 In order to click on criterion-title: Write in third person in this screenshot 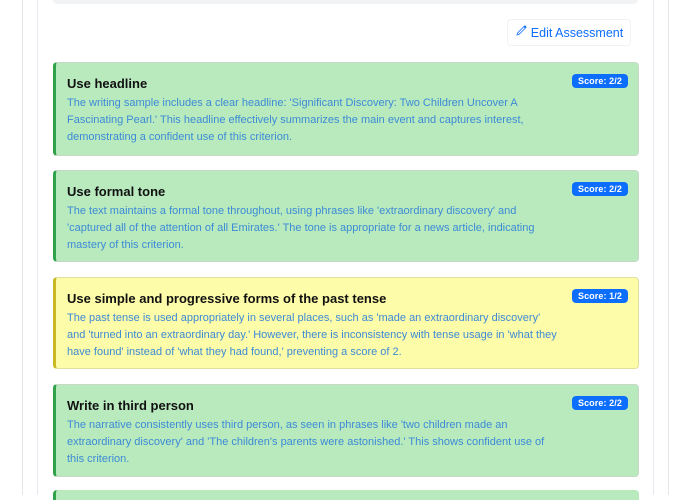, I will do `click(130, 405)`.